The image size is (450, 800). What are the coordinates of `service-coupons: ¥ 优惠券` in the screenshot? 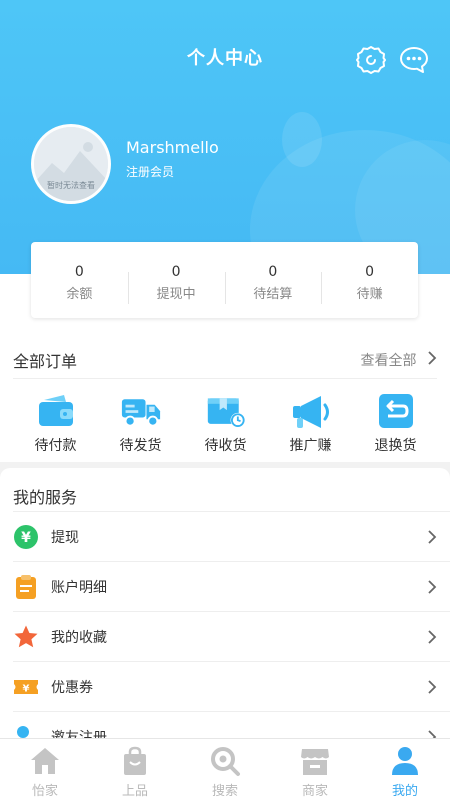 It's located at (231, 686).